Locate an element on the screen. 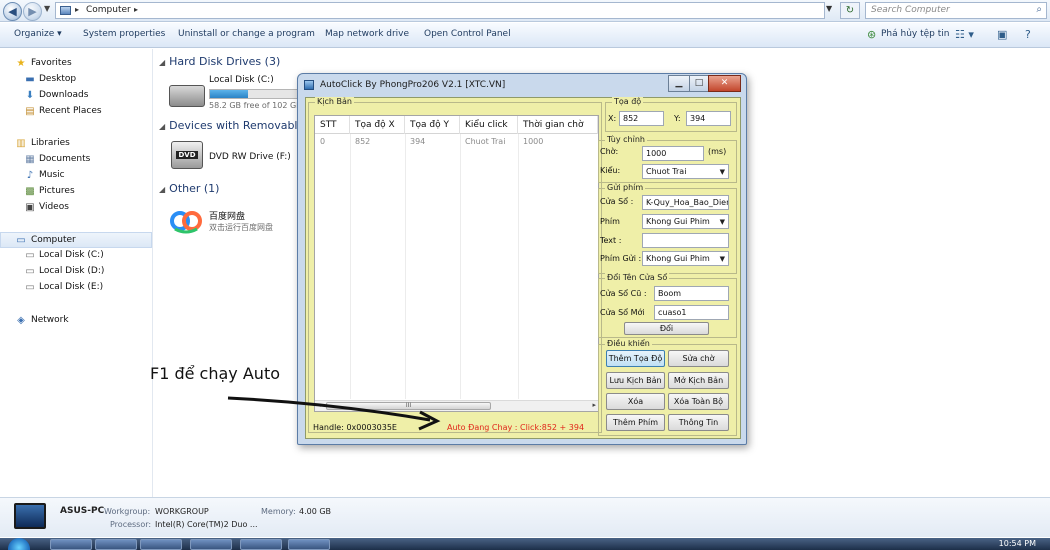  table-row: 0 852 394 Chuot Trai 1000 is located at coordinates (456, 142).